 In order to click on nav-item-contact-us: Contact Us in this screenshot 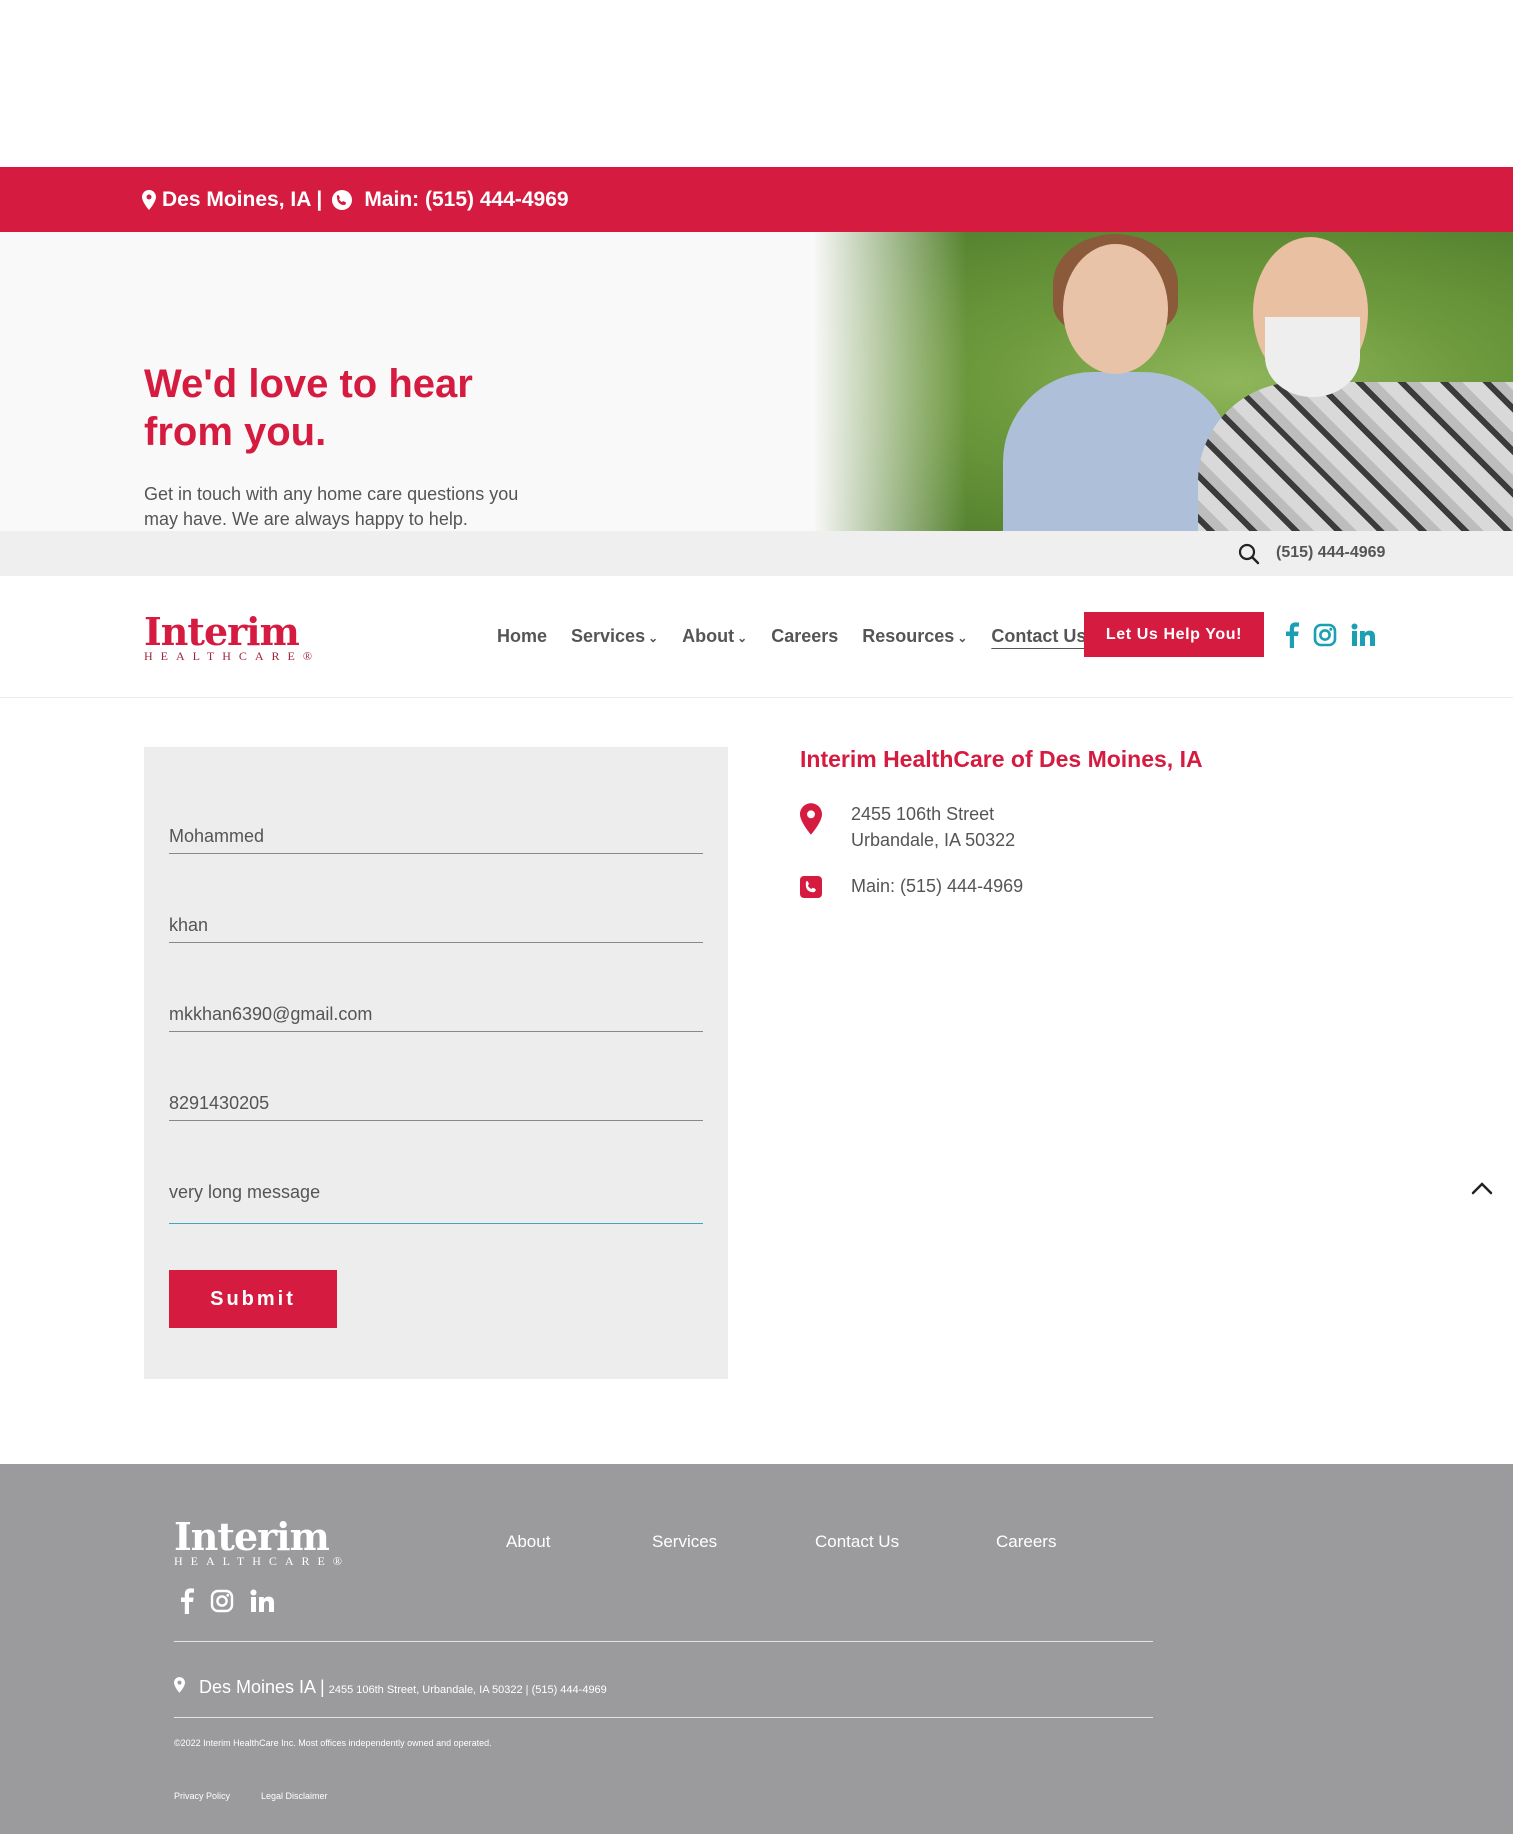, I will do `click(1038, 636)`.